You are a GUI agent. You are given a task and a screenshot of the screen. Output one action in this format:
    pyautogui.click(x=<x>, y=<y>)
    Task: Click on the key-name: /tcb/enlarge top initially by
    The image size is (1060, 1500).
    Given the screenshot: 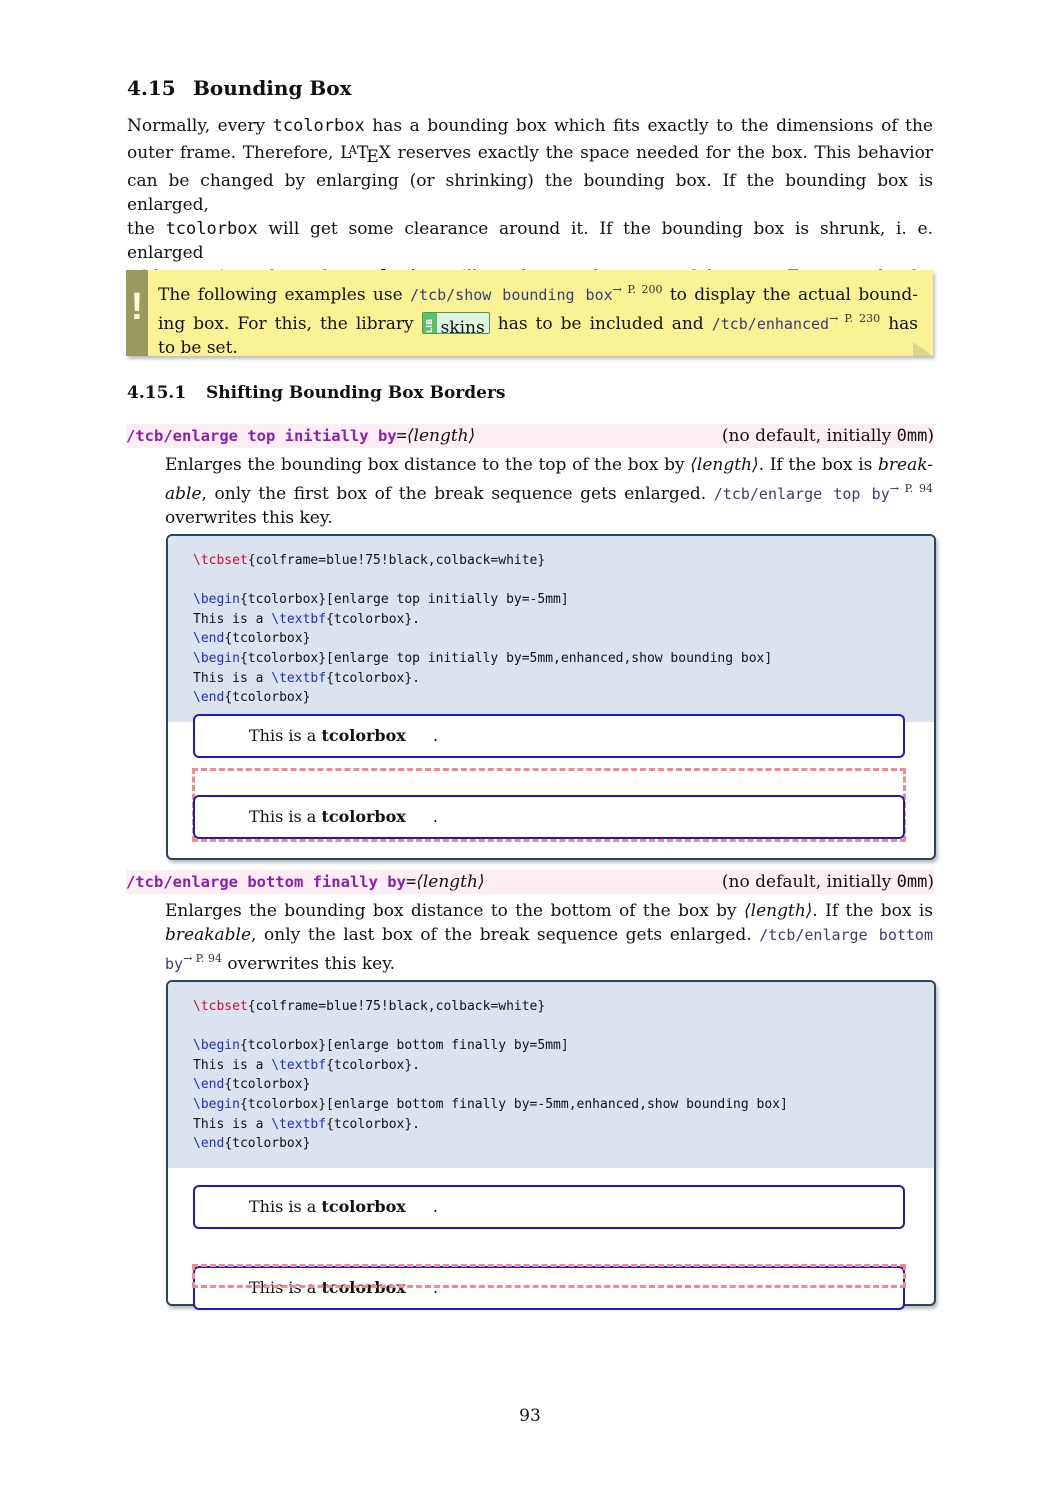 What is the action you would take?
    pyautogui.click(x=261, y=436)
    